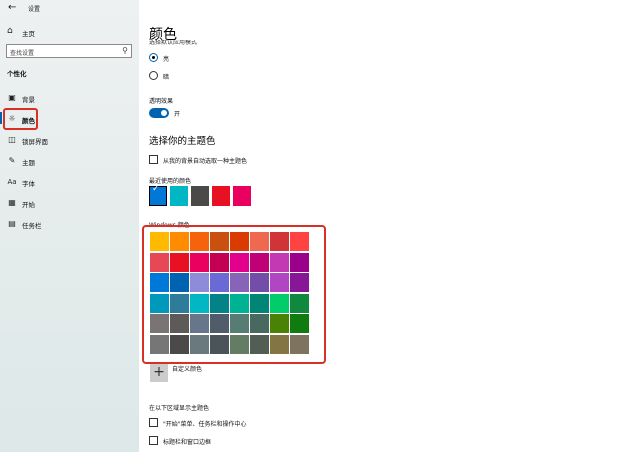 This screenshot has width=640, height=452. I want to click on auto-accent-checkbox: 从我的背景自动选取一种主题色, so click(299, 161).